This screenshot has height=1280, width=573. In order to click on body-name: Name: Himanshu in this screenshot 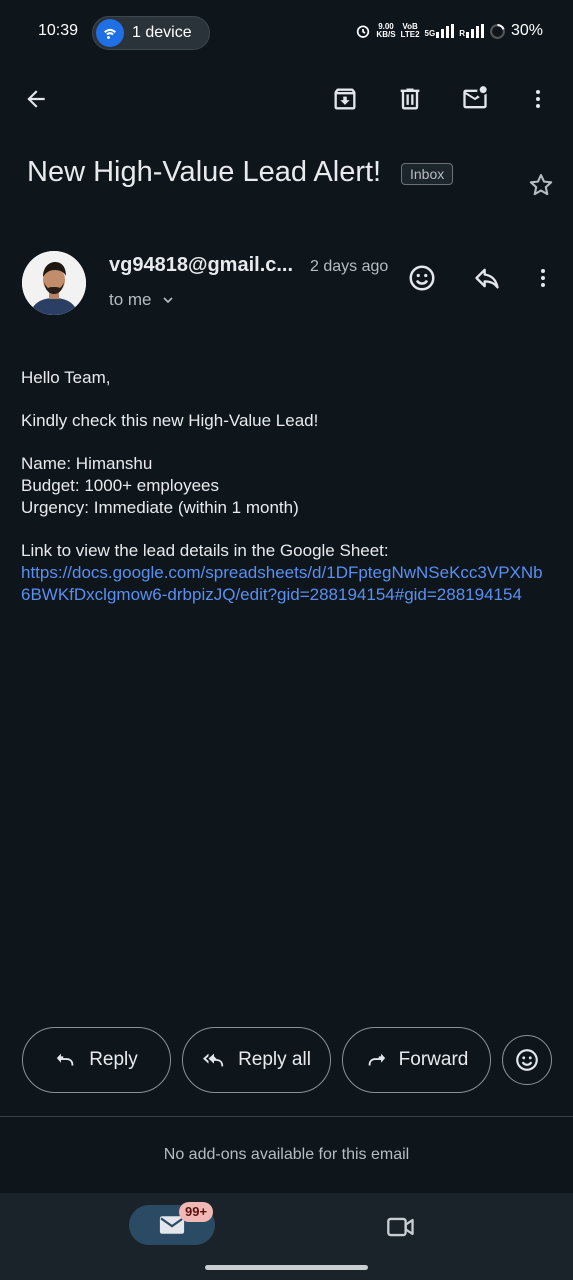, I will do `click(87, 463)`.